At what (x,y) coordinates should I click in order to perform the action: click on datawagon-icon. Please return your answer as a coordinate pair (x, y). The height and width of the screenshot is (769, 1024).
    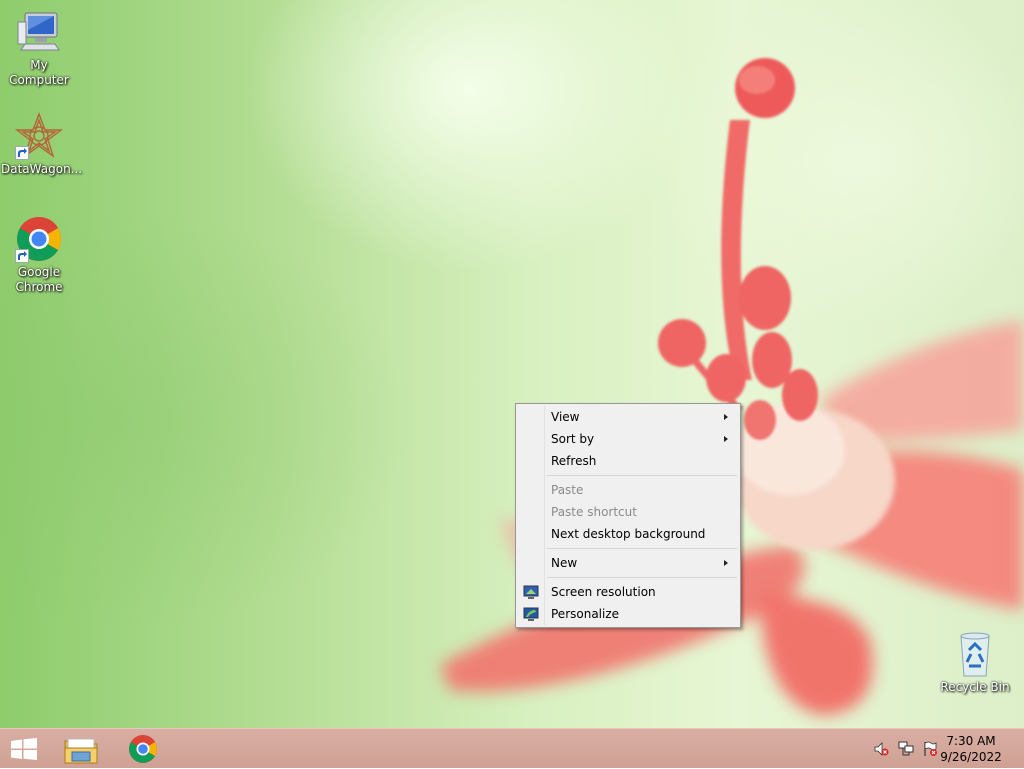
    Looking at the image, I should click on (39, 136).